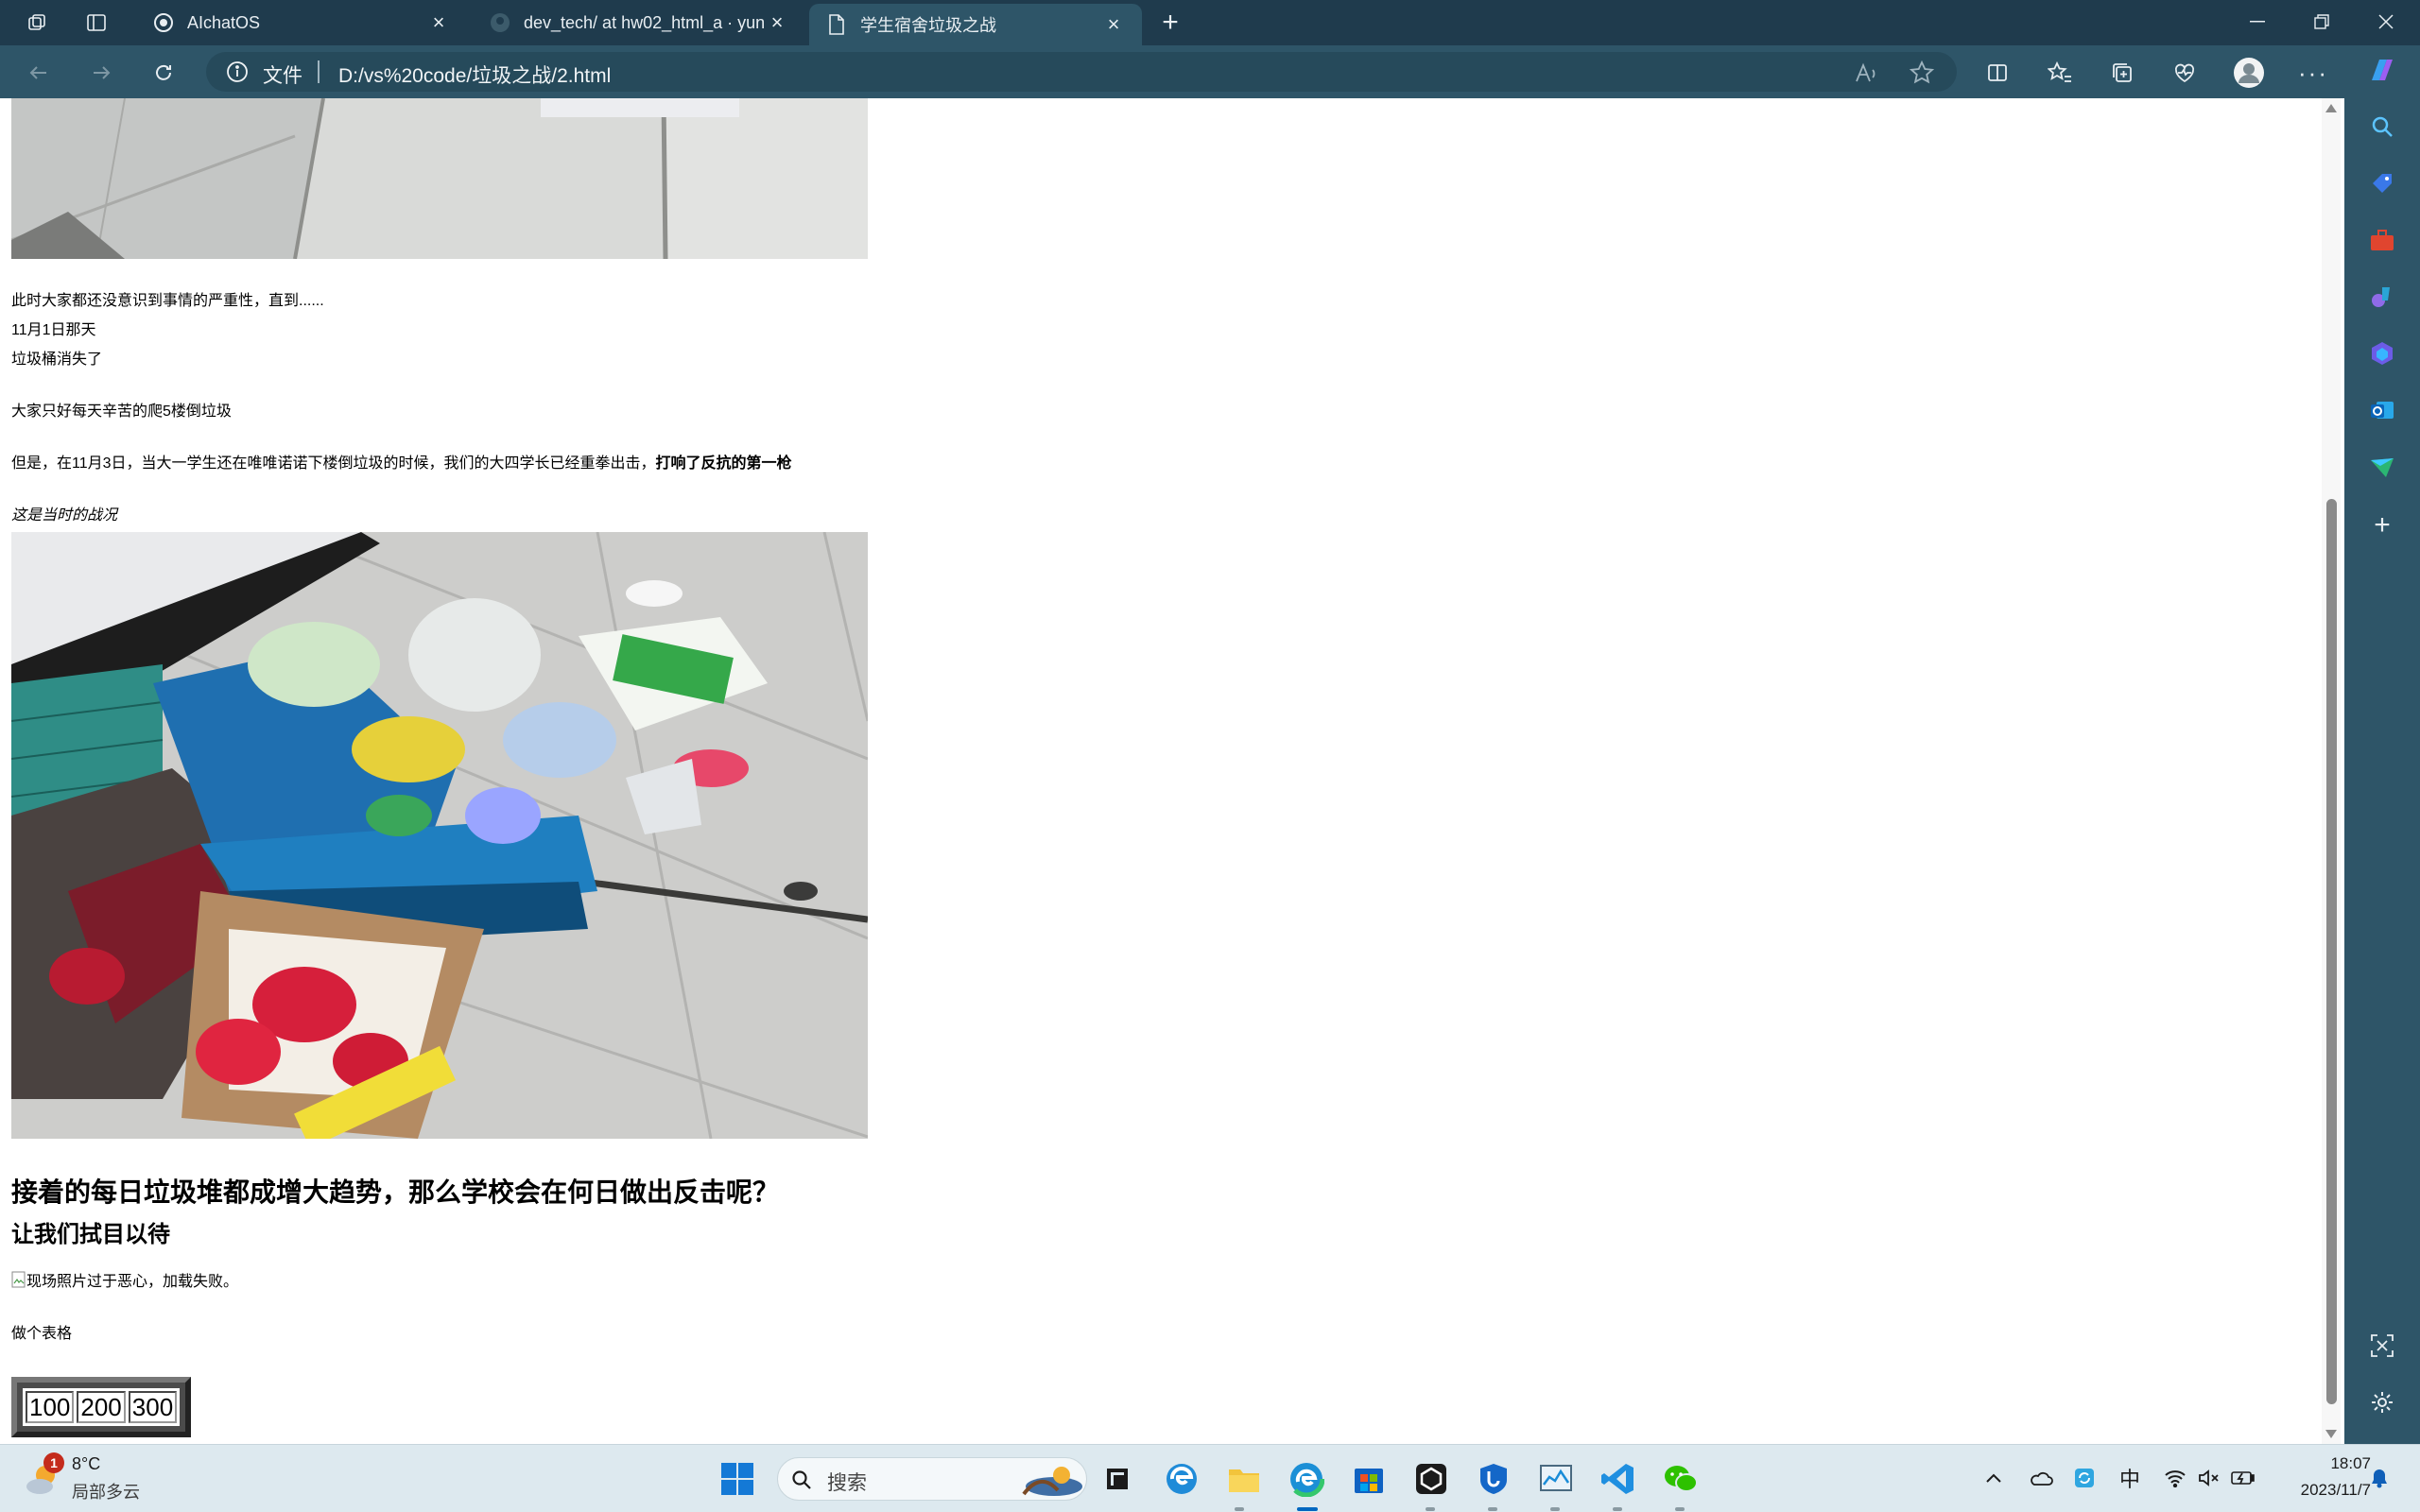 This screenshot has height=1512, width=2420. I want to click on github-icon, so click(500, 22).